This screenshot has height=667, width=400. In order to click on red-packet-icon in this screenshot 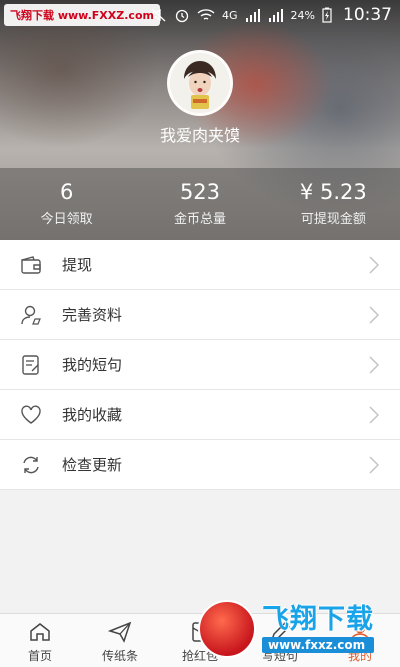, I will do `click(200, 632)`.